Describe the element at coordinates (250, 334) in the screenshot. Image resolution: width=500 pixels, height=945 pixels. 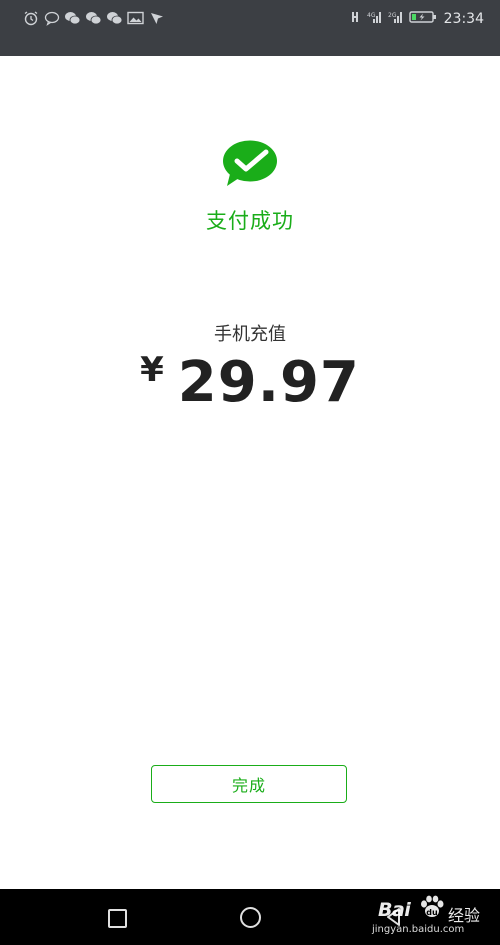
I see `payment-item-name: 手机充值` at that location.